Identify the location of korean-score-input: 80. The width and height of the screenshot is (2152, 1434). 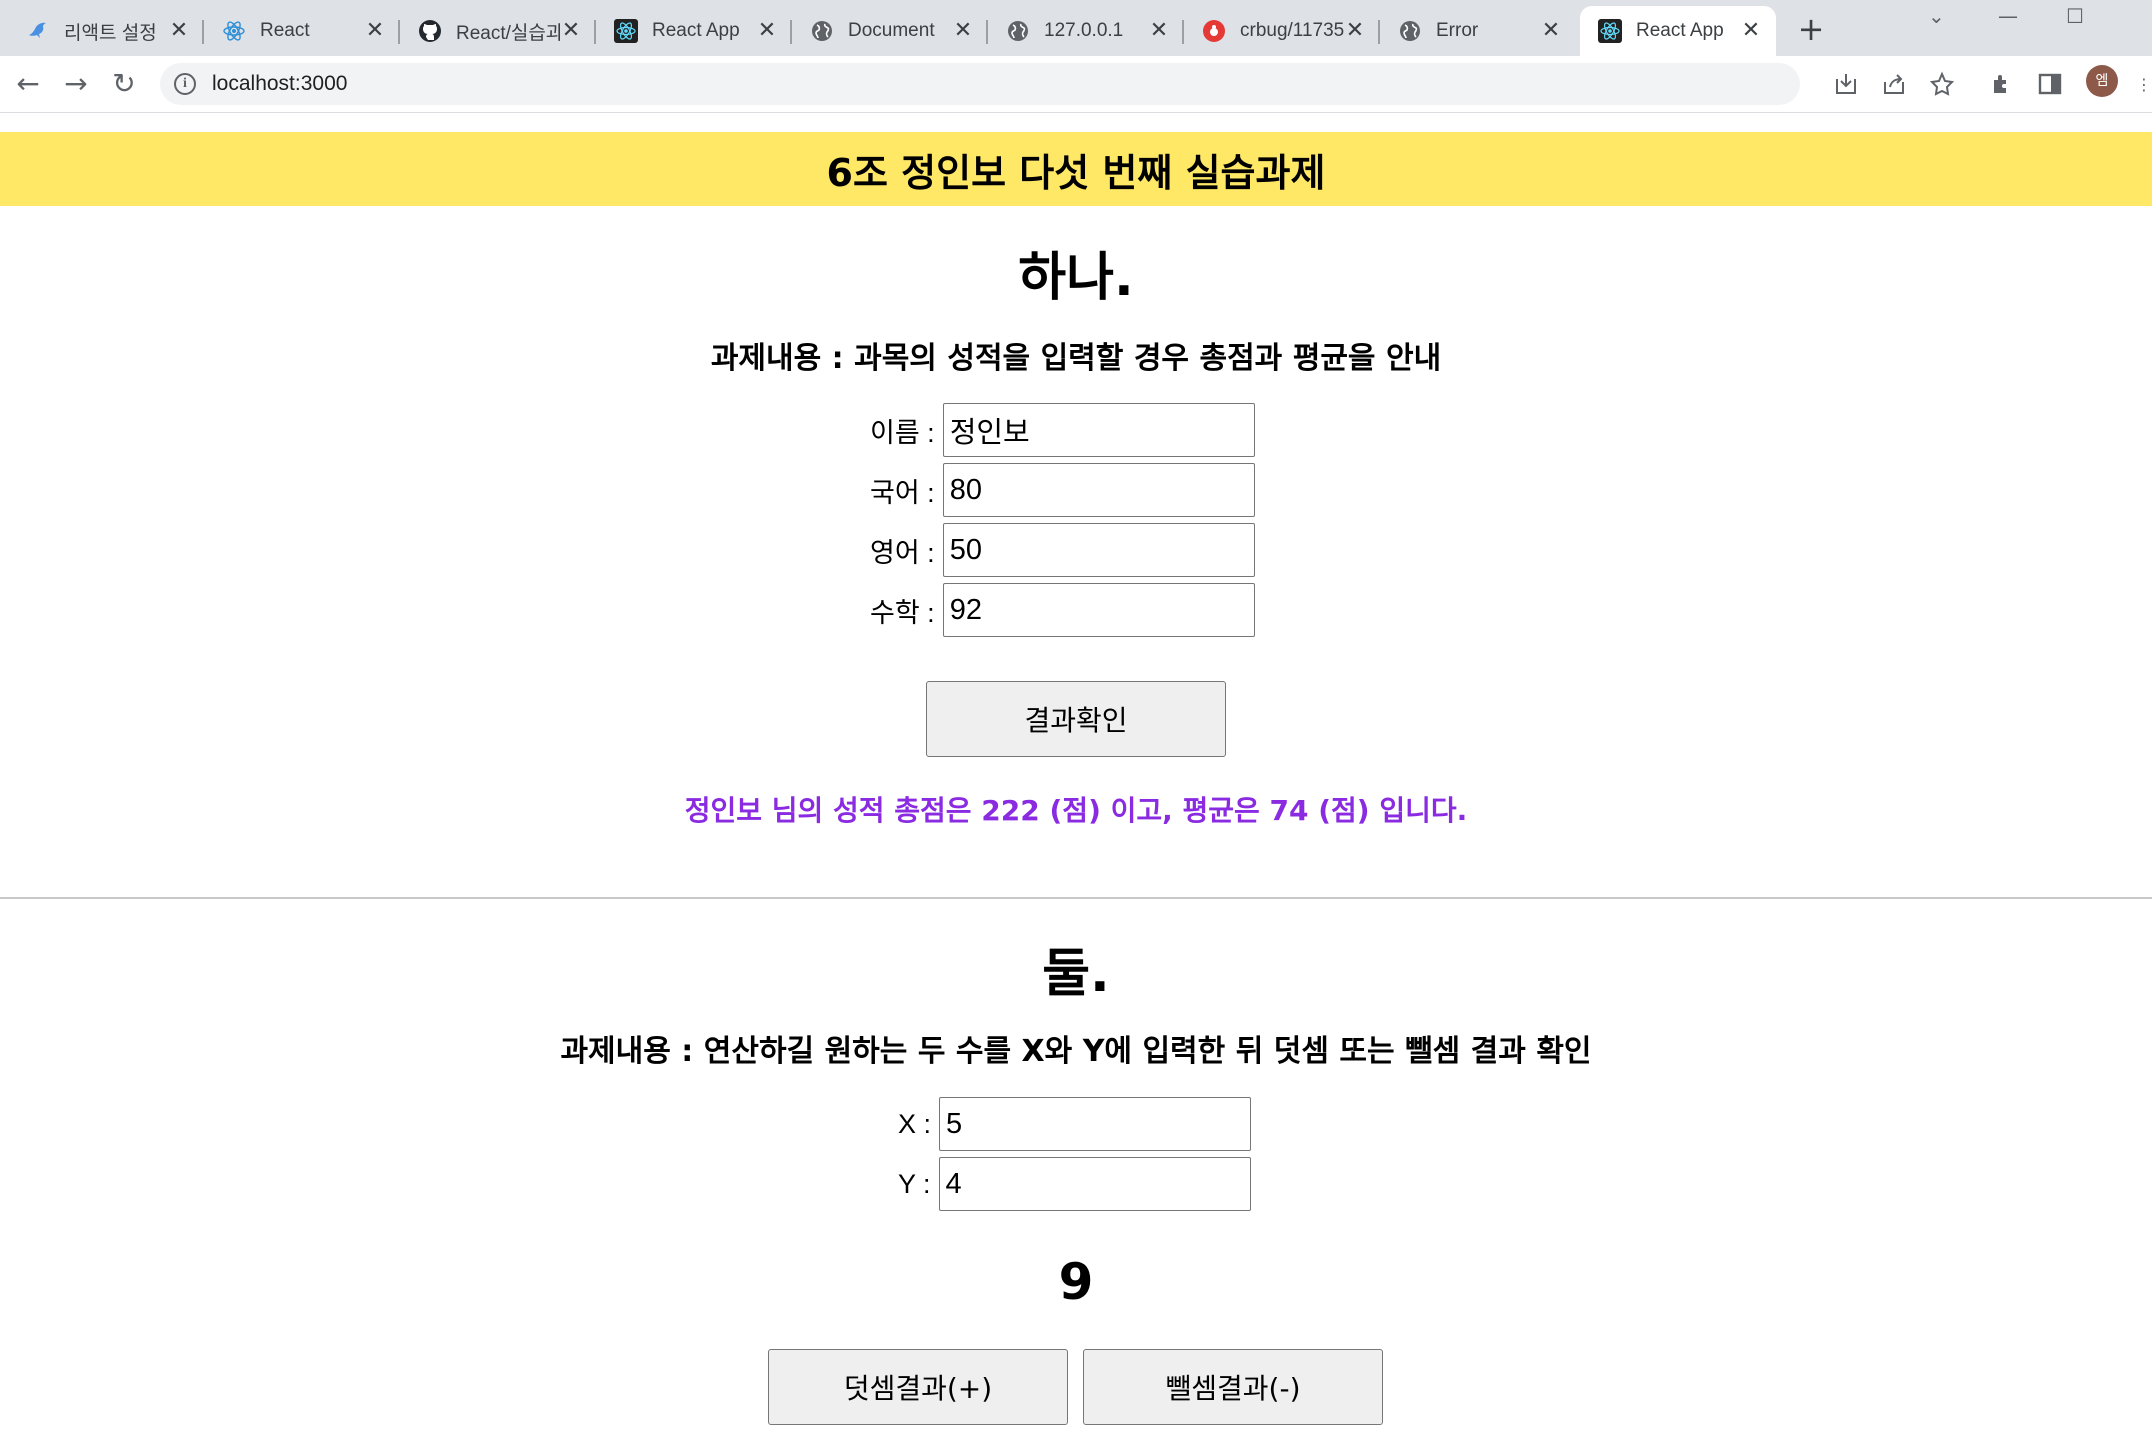
(1098, 490).